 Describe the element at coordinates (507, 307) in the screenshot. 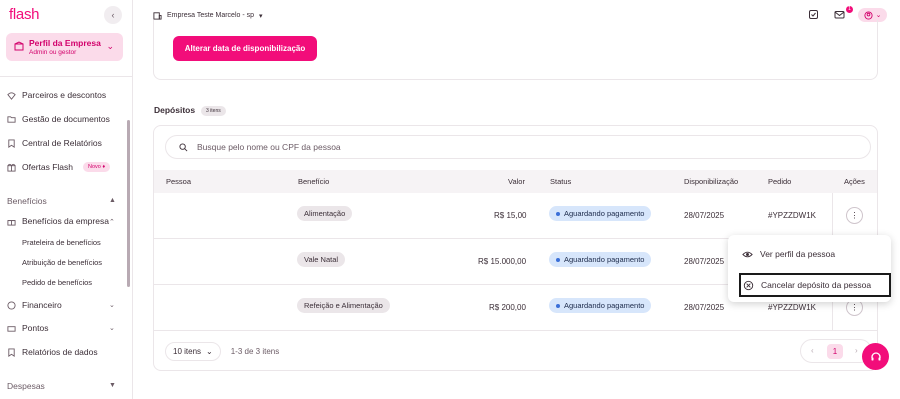

I see `cell-valor: R$ 200,00` at that location.